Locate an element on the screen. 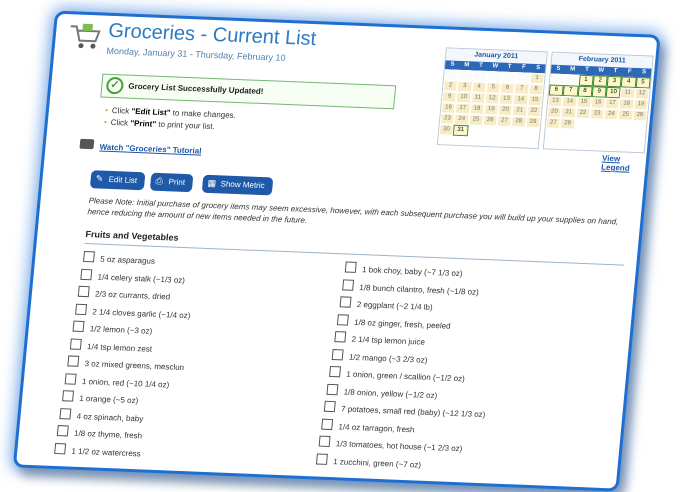 The image size is (680, 492). show-metric-button: ▦ Show Metric is located at coordinates (237, 185).